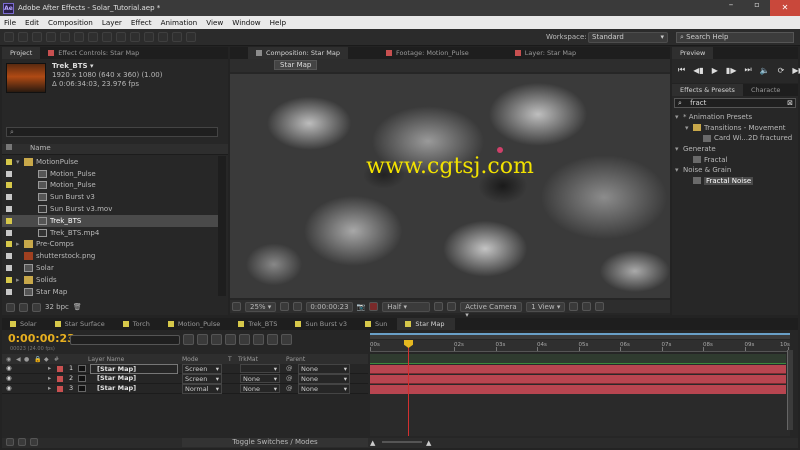  Describe the element at coordinates (110, 209) in the screenshot. I see `project-item: Sun Burst v3.mov` at that location.